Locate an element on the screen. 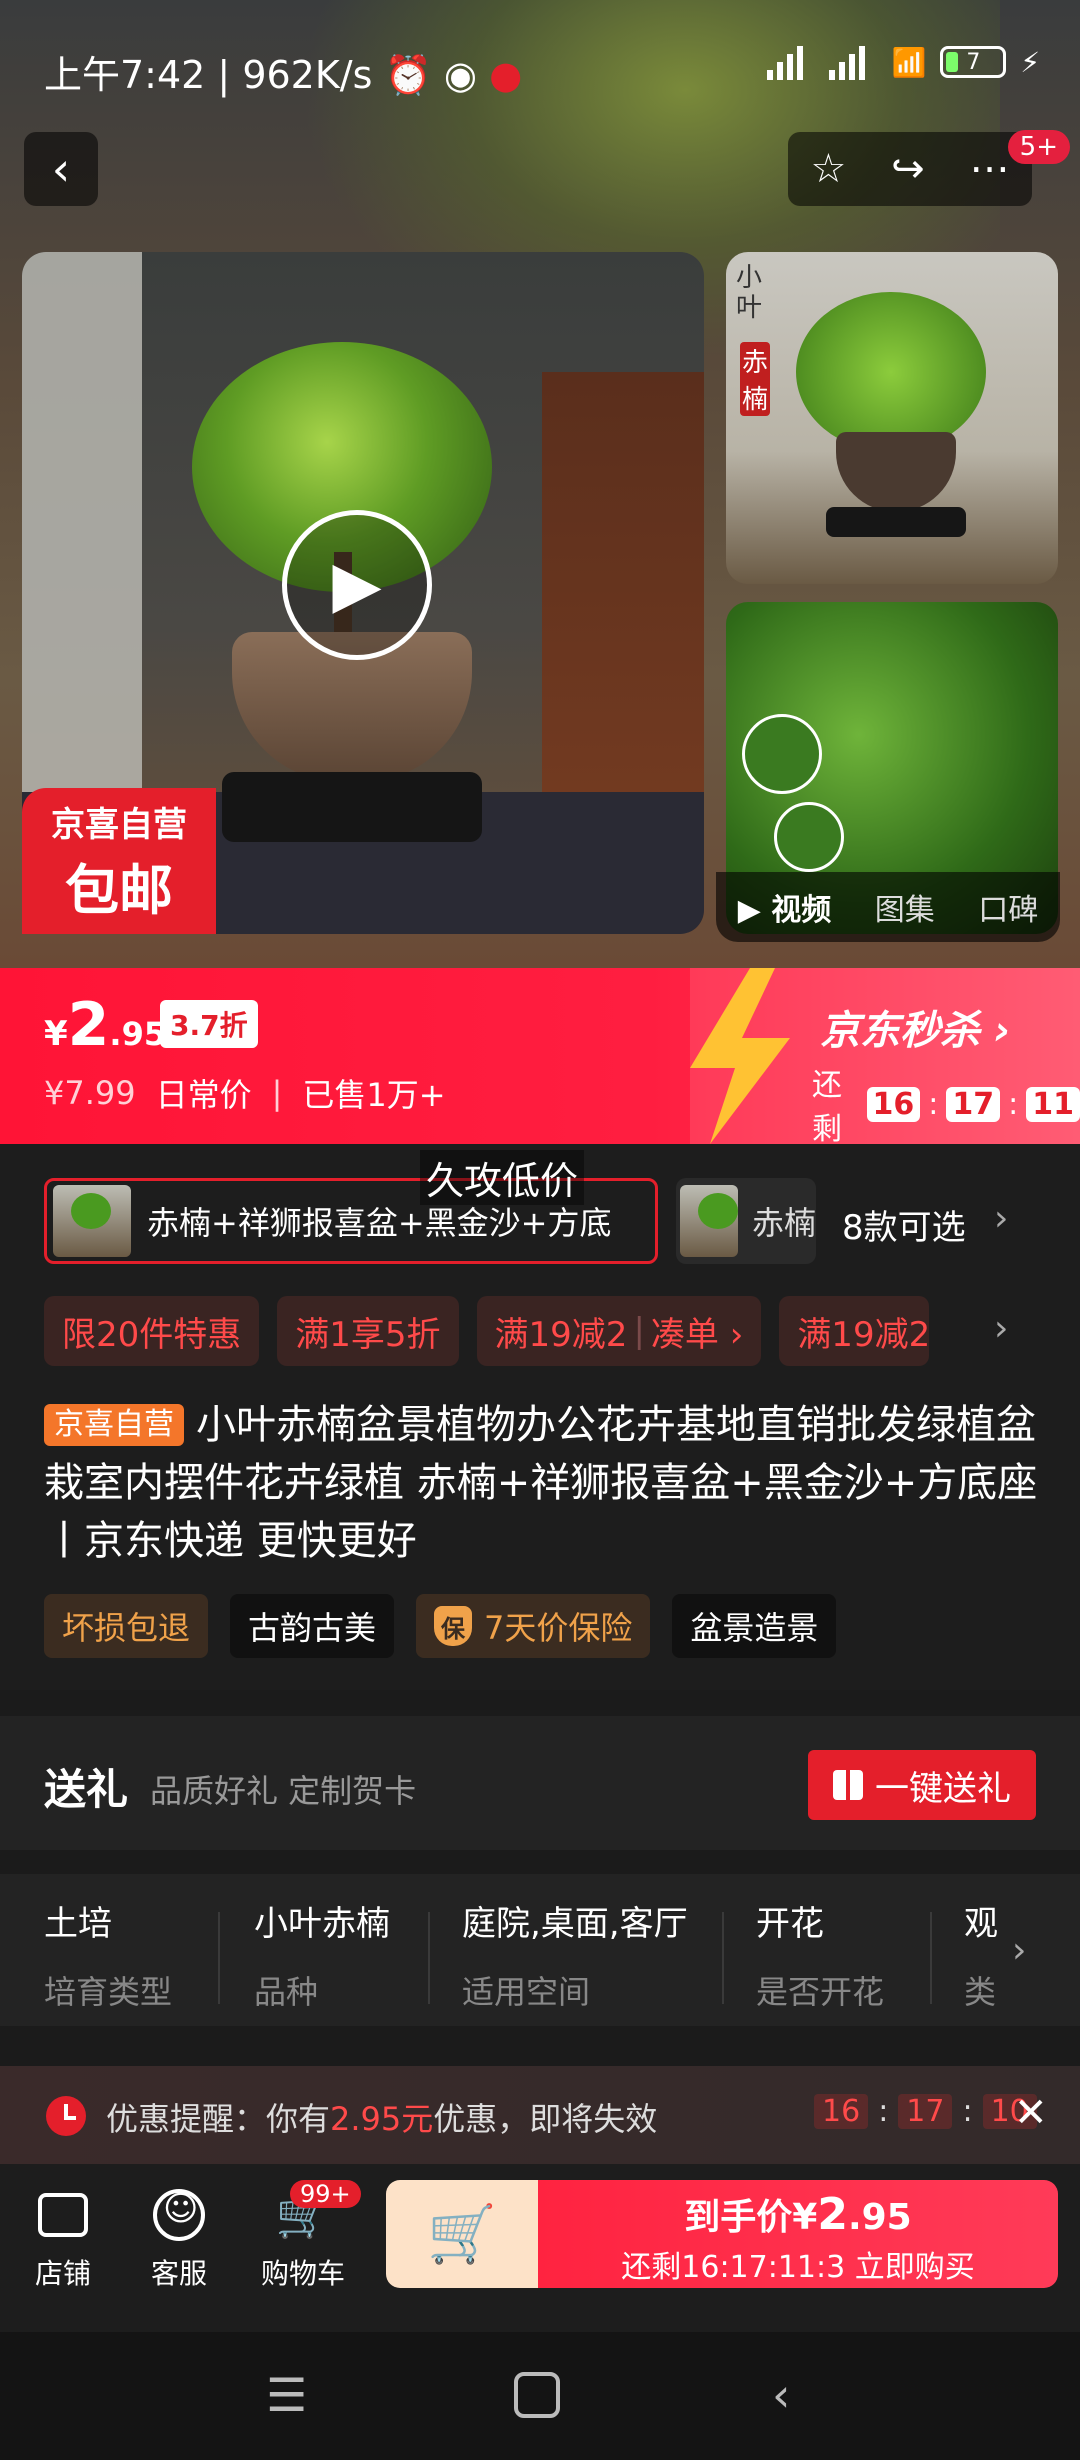 The width and height of the screenshot is (1080, 2460). clock-icon is located at coordinates (66, 2116).